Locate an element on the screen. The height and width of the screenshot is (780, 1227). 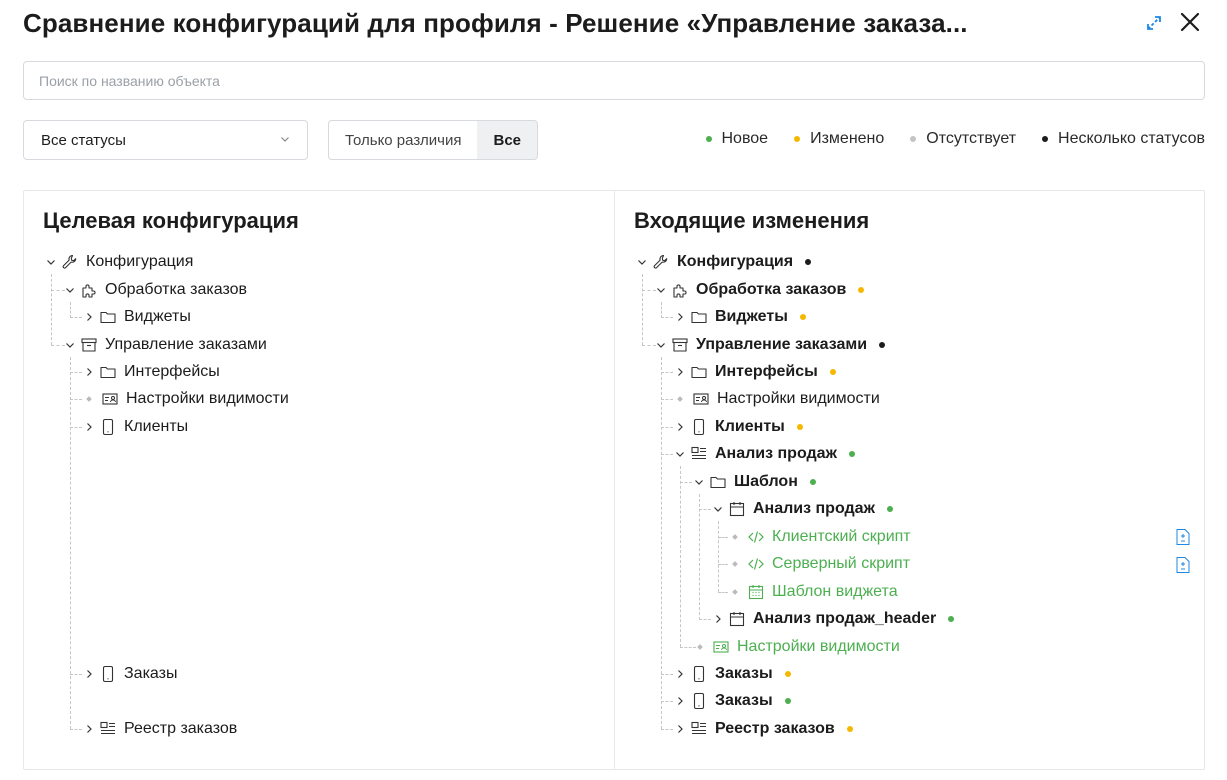
diff-toggle: Только различия Все is located at coordinates (433, 140).